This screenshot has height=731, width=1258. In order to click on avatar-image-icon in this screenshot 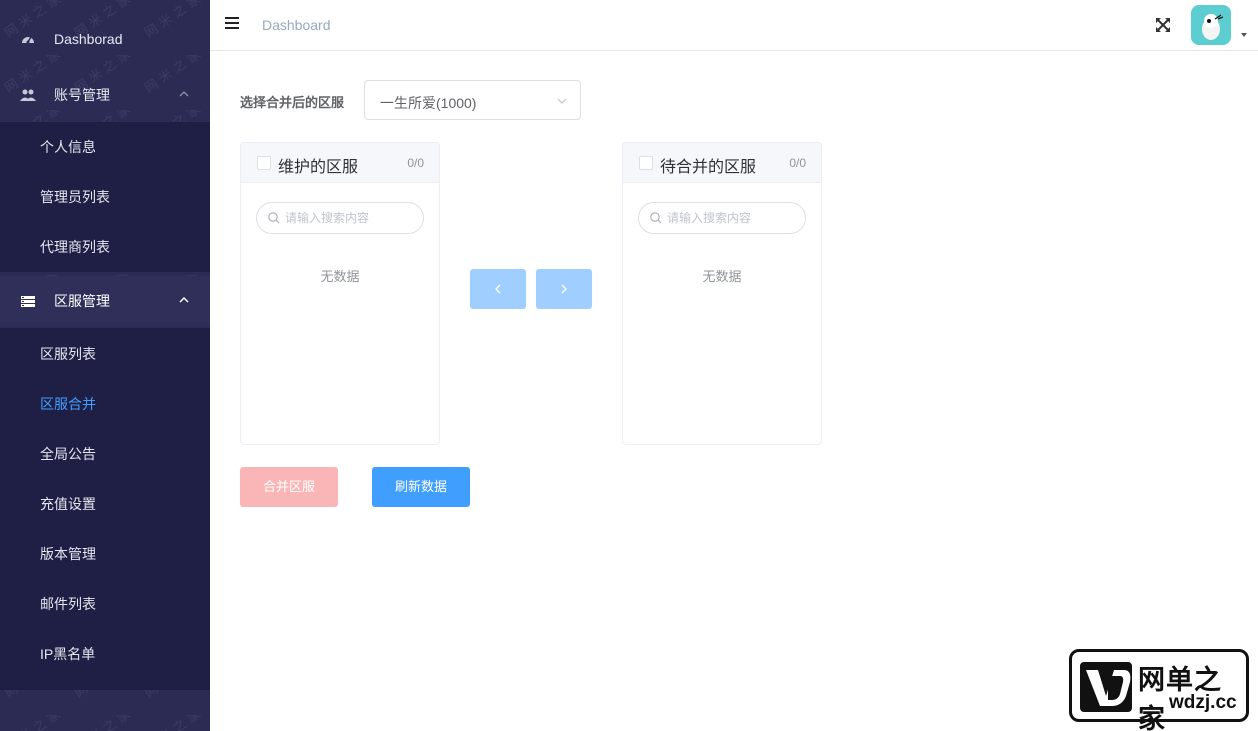, I will do `click(1213, 27)`.